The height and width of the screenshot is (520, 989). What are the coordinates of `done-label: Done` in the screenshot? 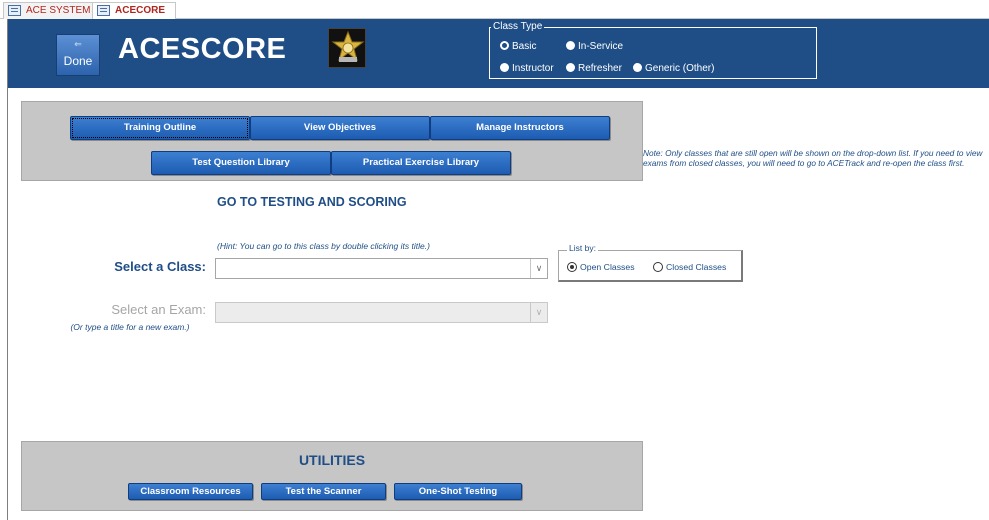 It's located at (78, 61).